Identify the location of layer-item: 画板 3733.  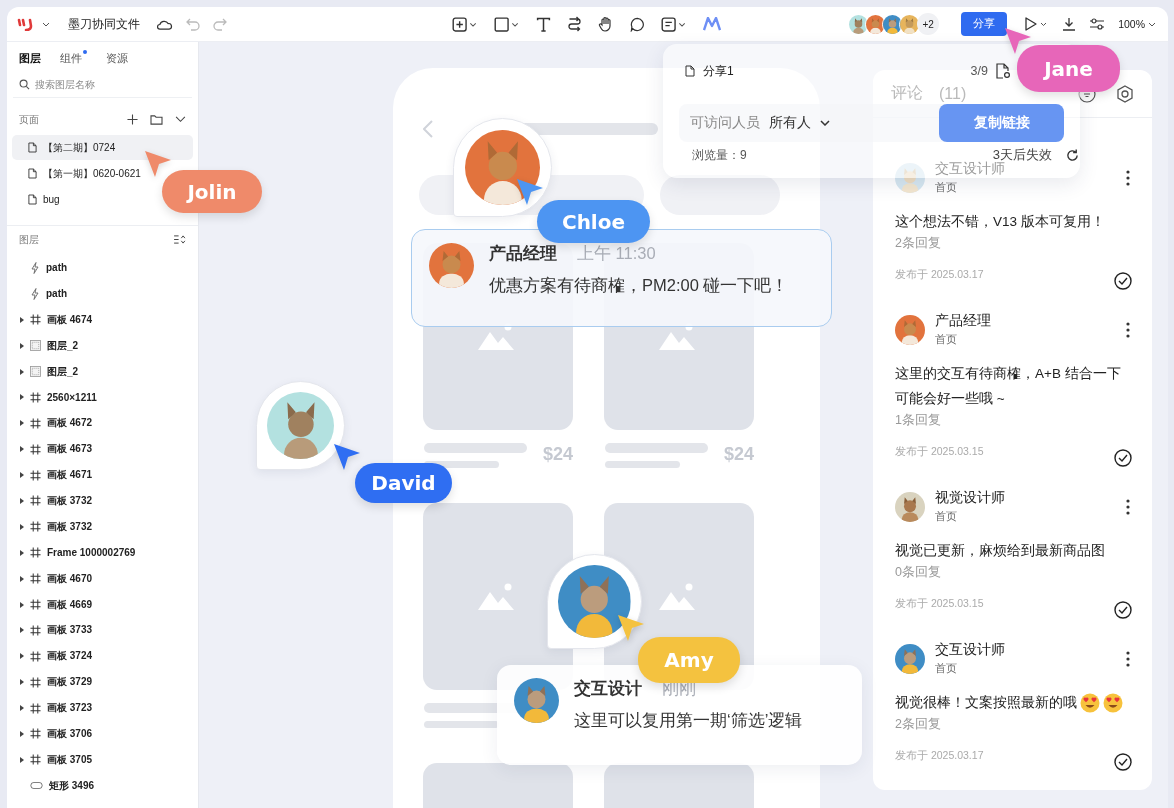
(109, 630).